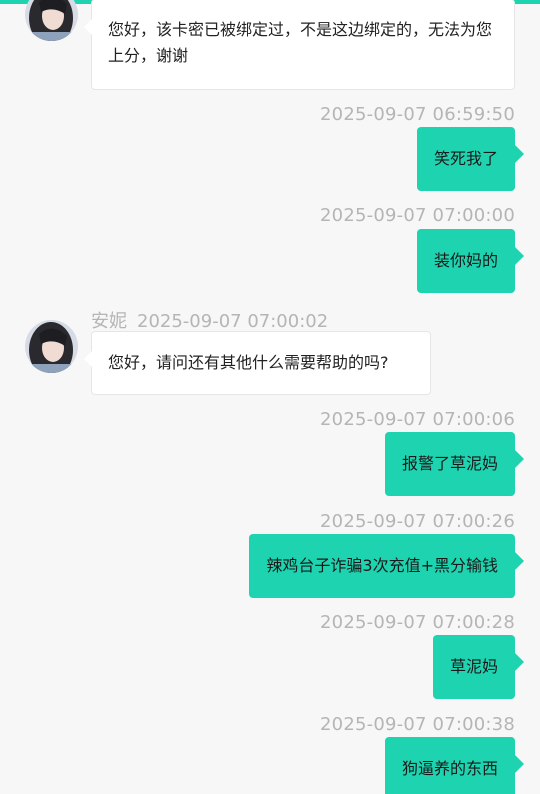 This screenshot has width=540, height=794. I want to click on outgoing-message-bubble: 装你妈的, so click(470, 261).